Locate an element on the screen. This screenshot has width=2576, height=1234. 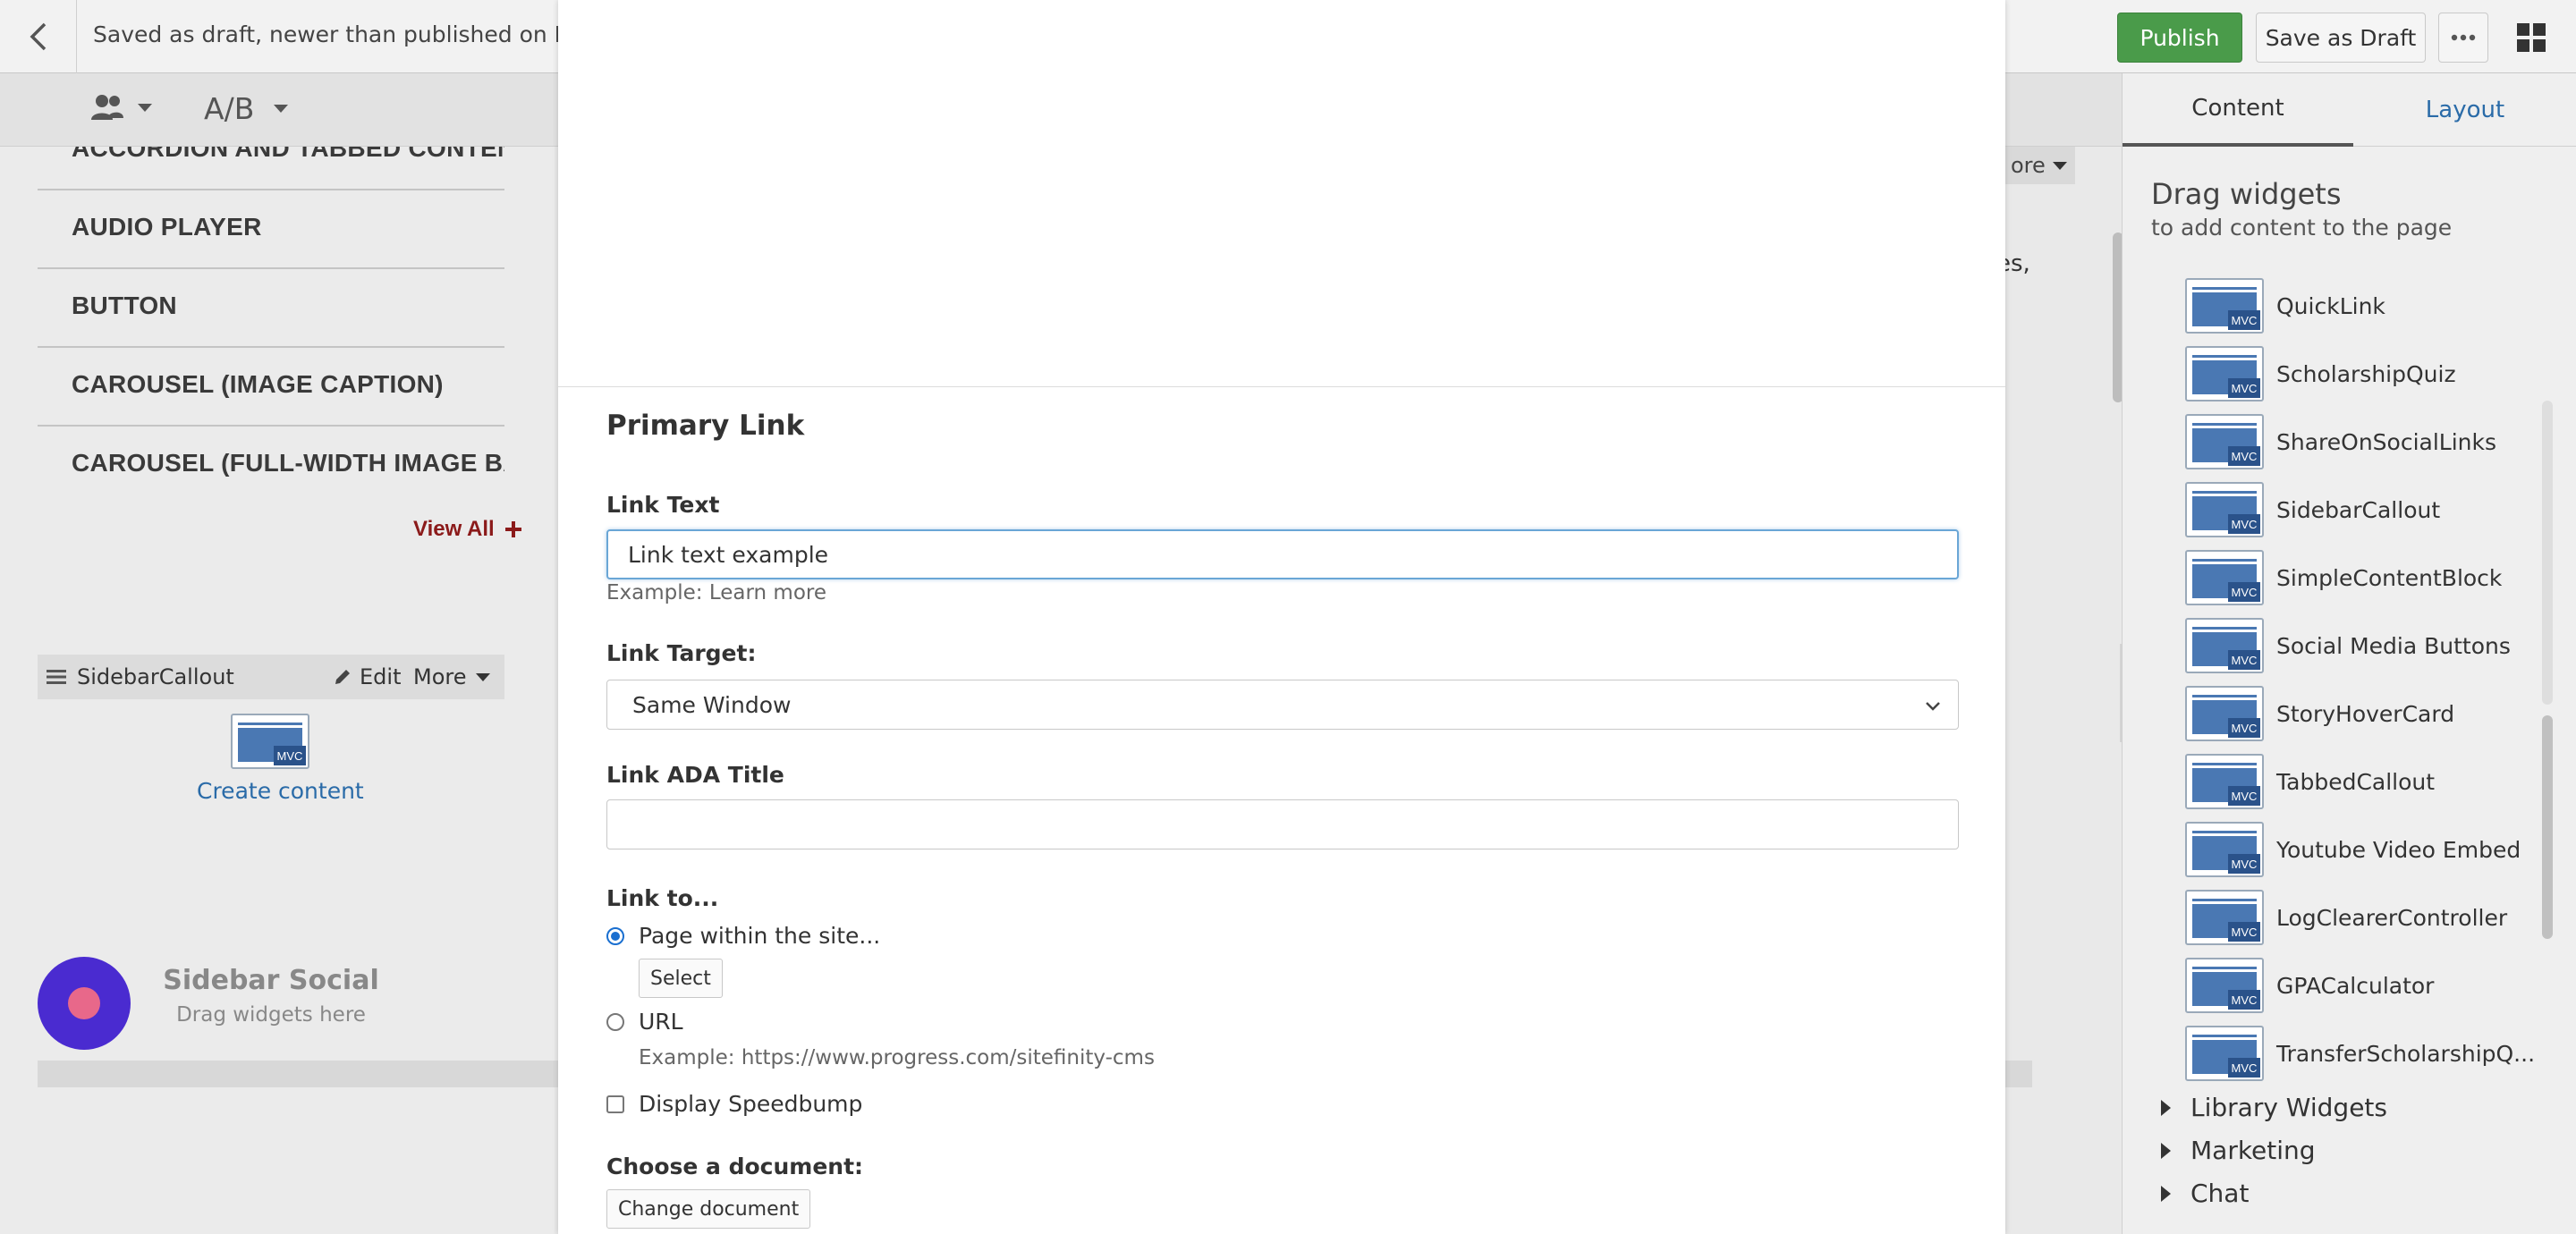
widget-item: MVC GPACalculator is located at coordinates (2364, 985).